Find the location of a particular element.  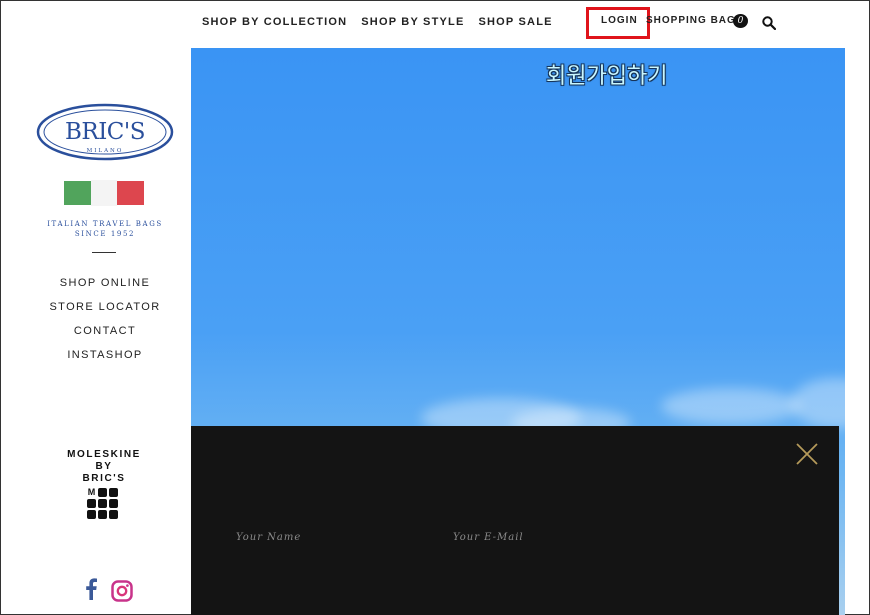

name-field: Your Name is located at coordinates (268, 537).